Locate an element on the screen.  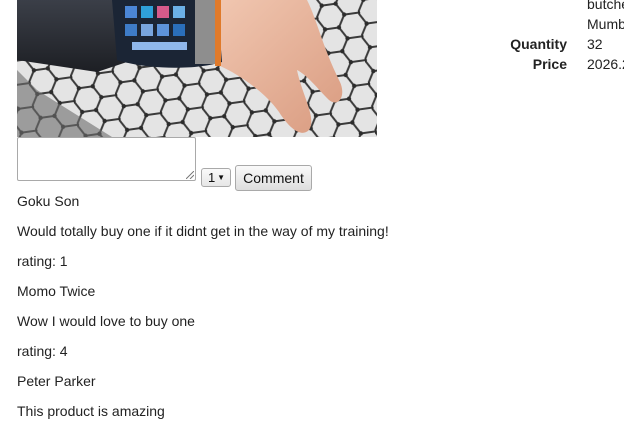
quantity-value: 32 is located at coordinates (595, 44).